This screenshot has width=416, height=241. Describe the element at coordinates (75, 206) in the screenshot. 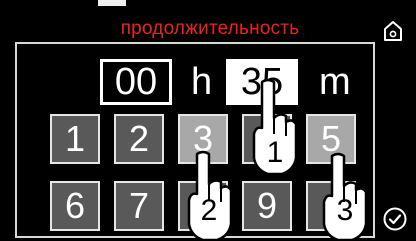

I see `keypad-key: 6` at that location.